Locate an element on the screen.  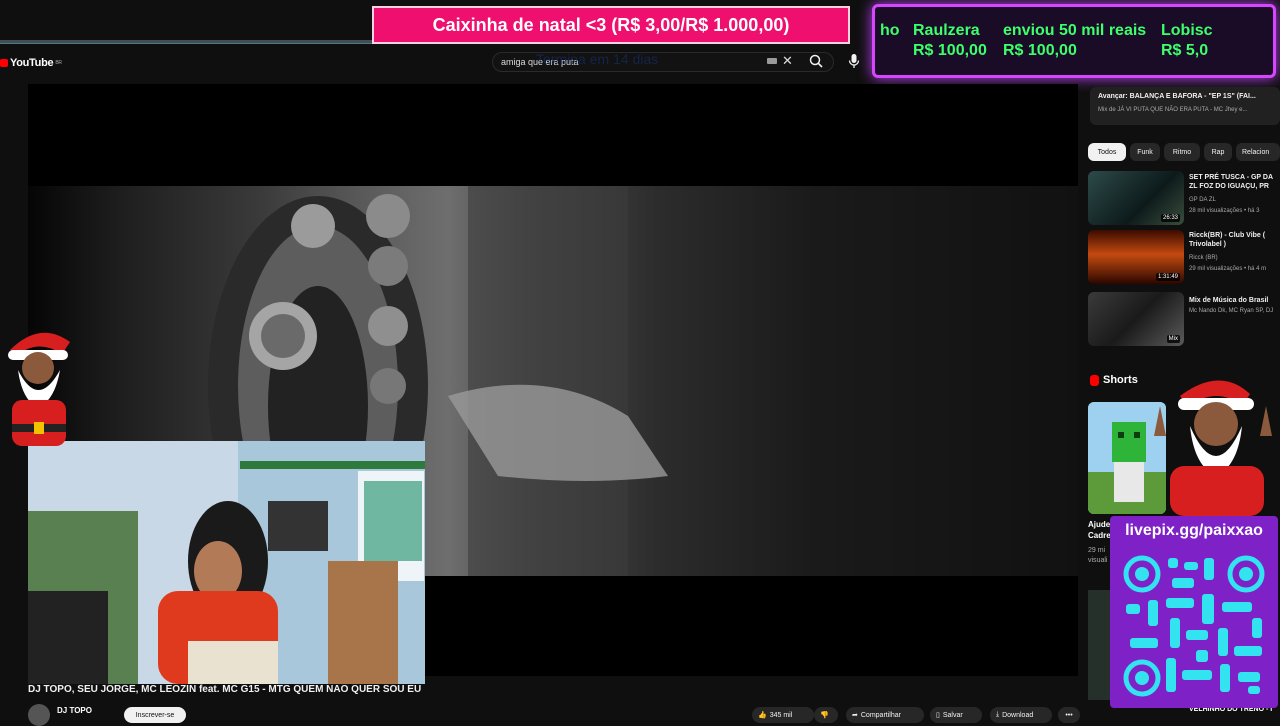
subscribe-button: Inscrever-se is located at coordinates (155, 715).